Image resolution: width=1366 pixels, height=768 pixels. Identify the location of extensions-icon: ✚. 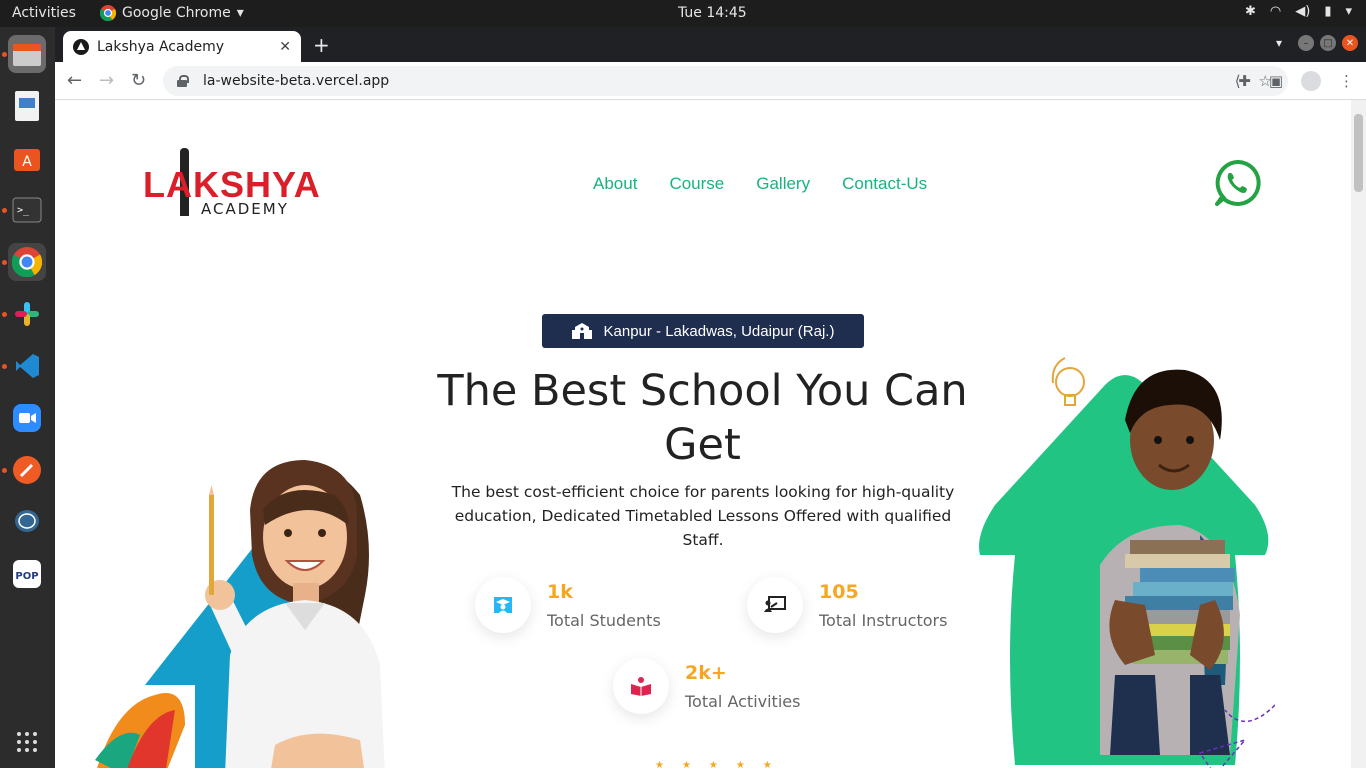
(1244, 81).